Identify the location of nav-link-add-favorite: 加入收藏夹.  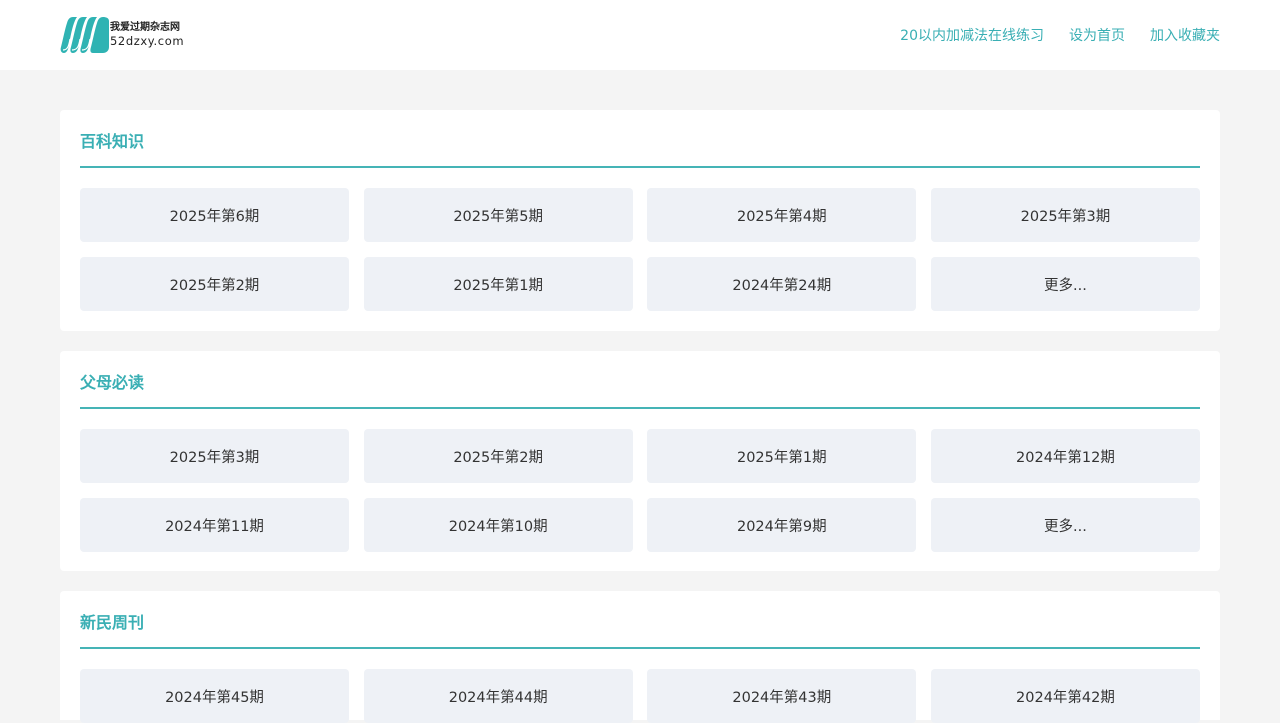
(1185, 35).